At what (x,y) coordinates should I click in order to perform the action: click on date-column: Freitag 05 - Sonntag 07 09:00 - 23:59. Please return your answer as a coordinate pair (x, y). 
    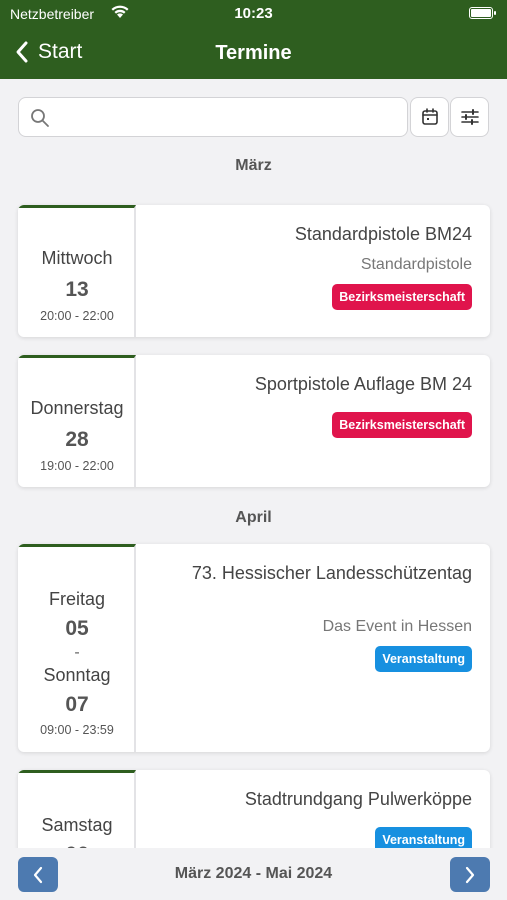
    Looking at the image, I should click on (77, 648).